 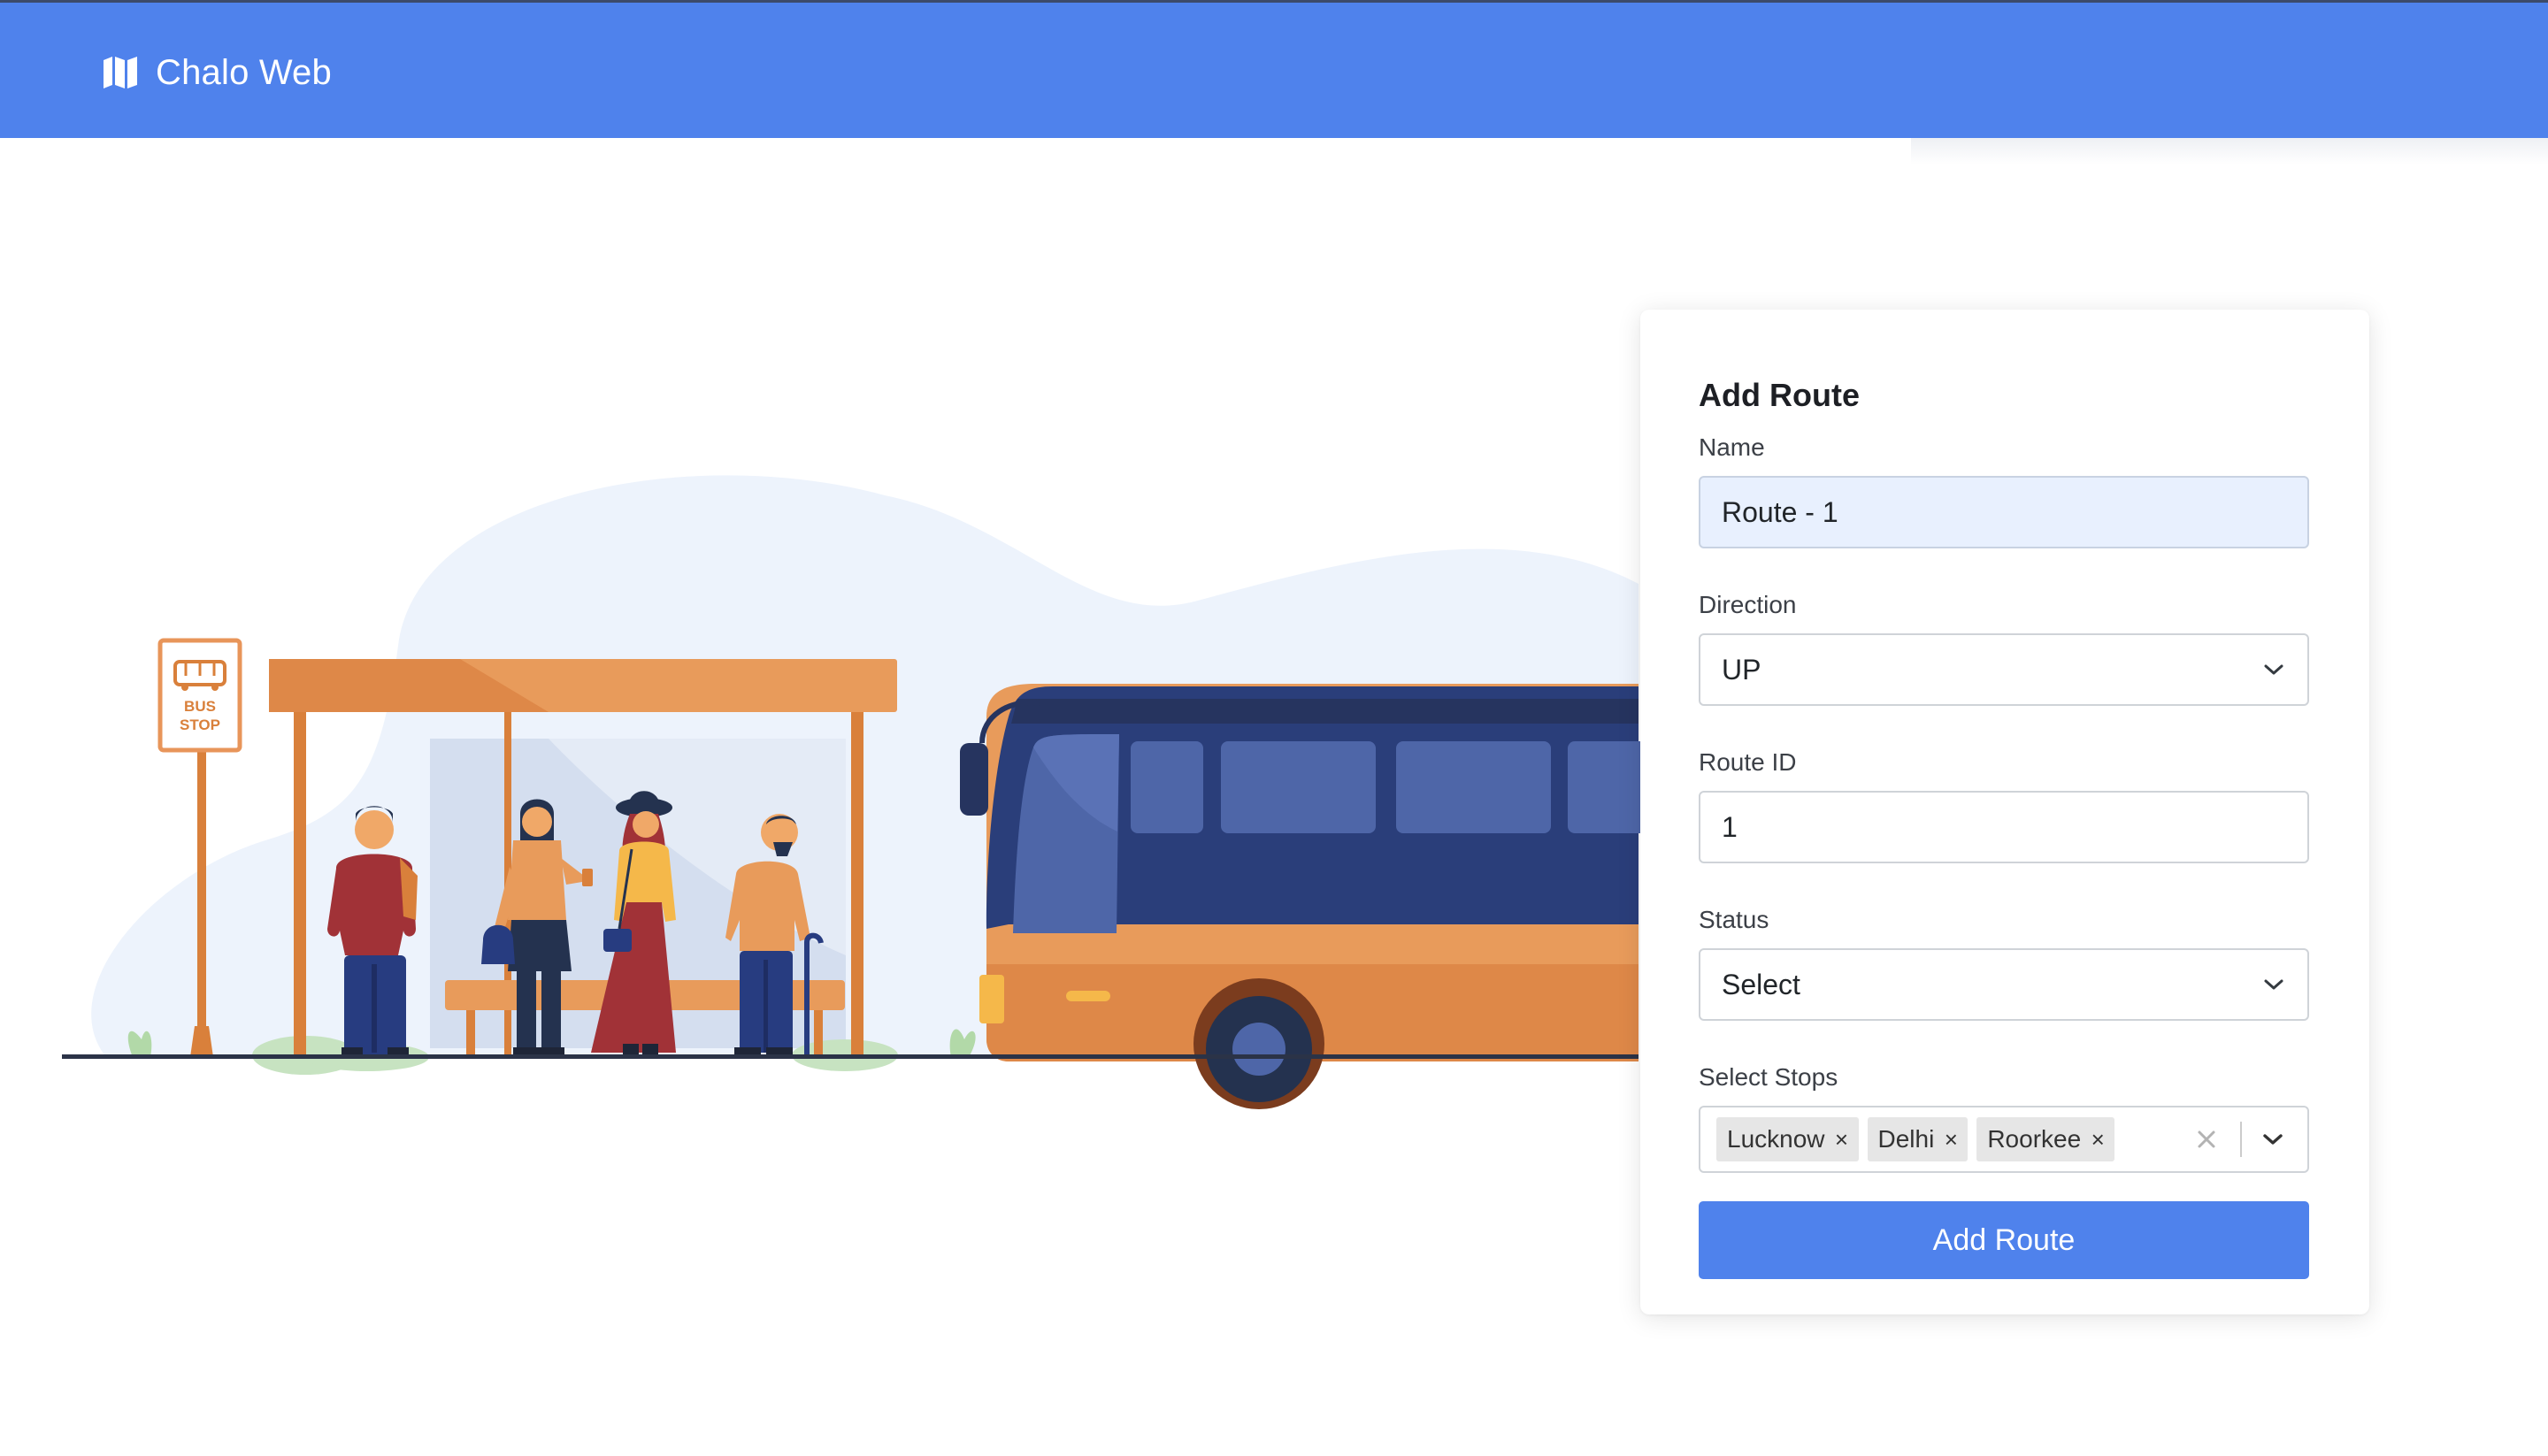 What do you see at coordinates (1776, 1139) in the screenshot?
I see `stop-chip-label: Lucknow` at bounding box center [1776, 1139].